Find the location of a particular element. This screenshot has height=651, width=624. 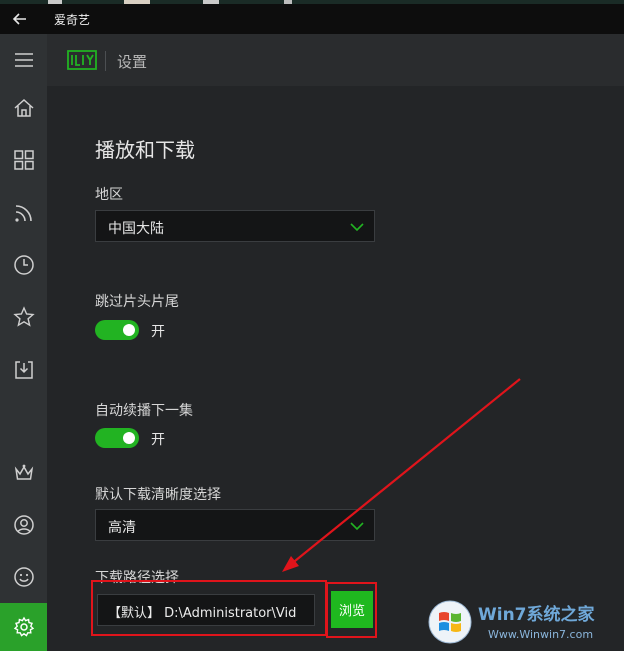

home-icon is located at coordinates (23, 107).